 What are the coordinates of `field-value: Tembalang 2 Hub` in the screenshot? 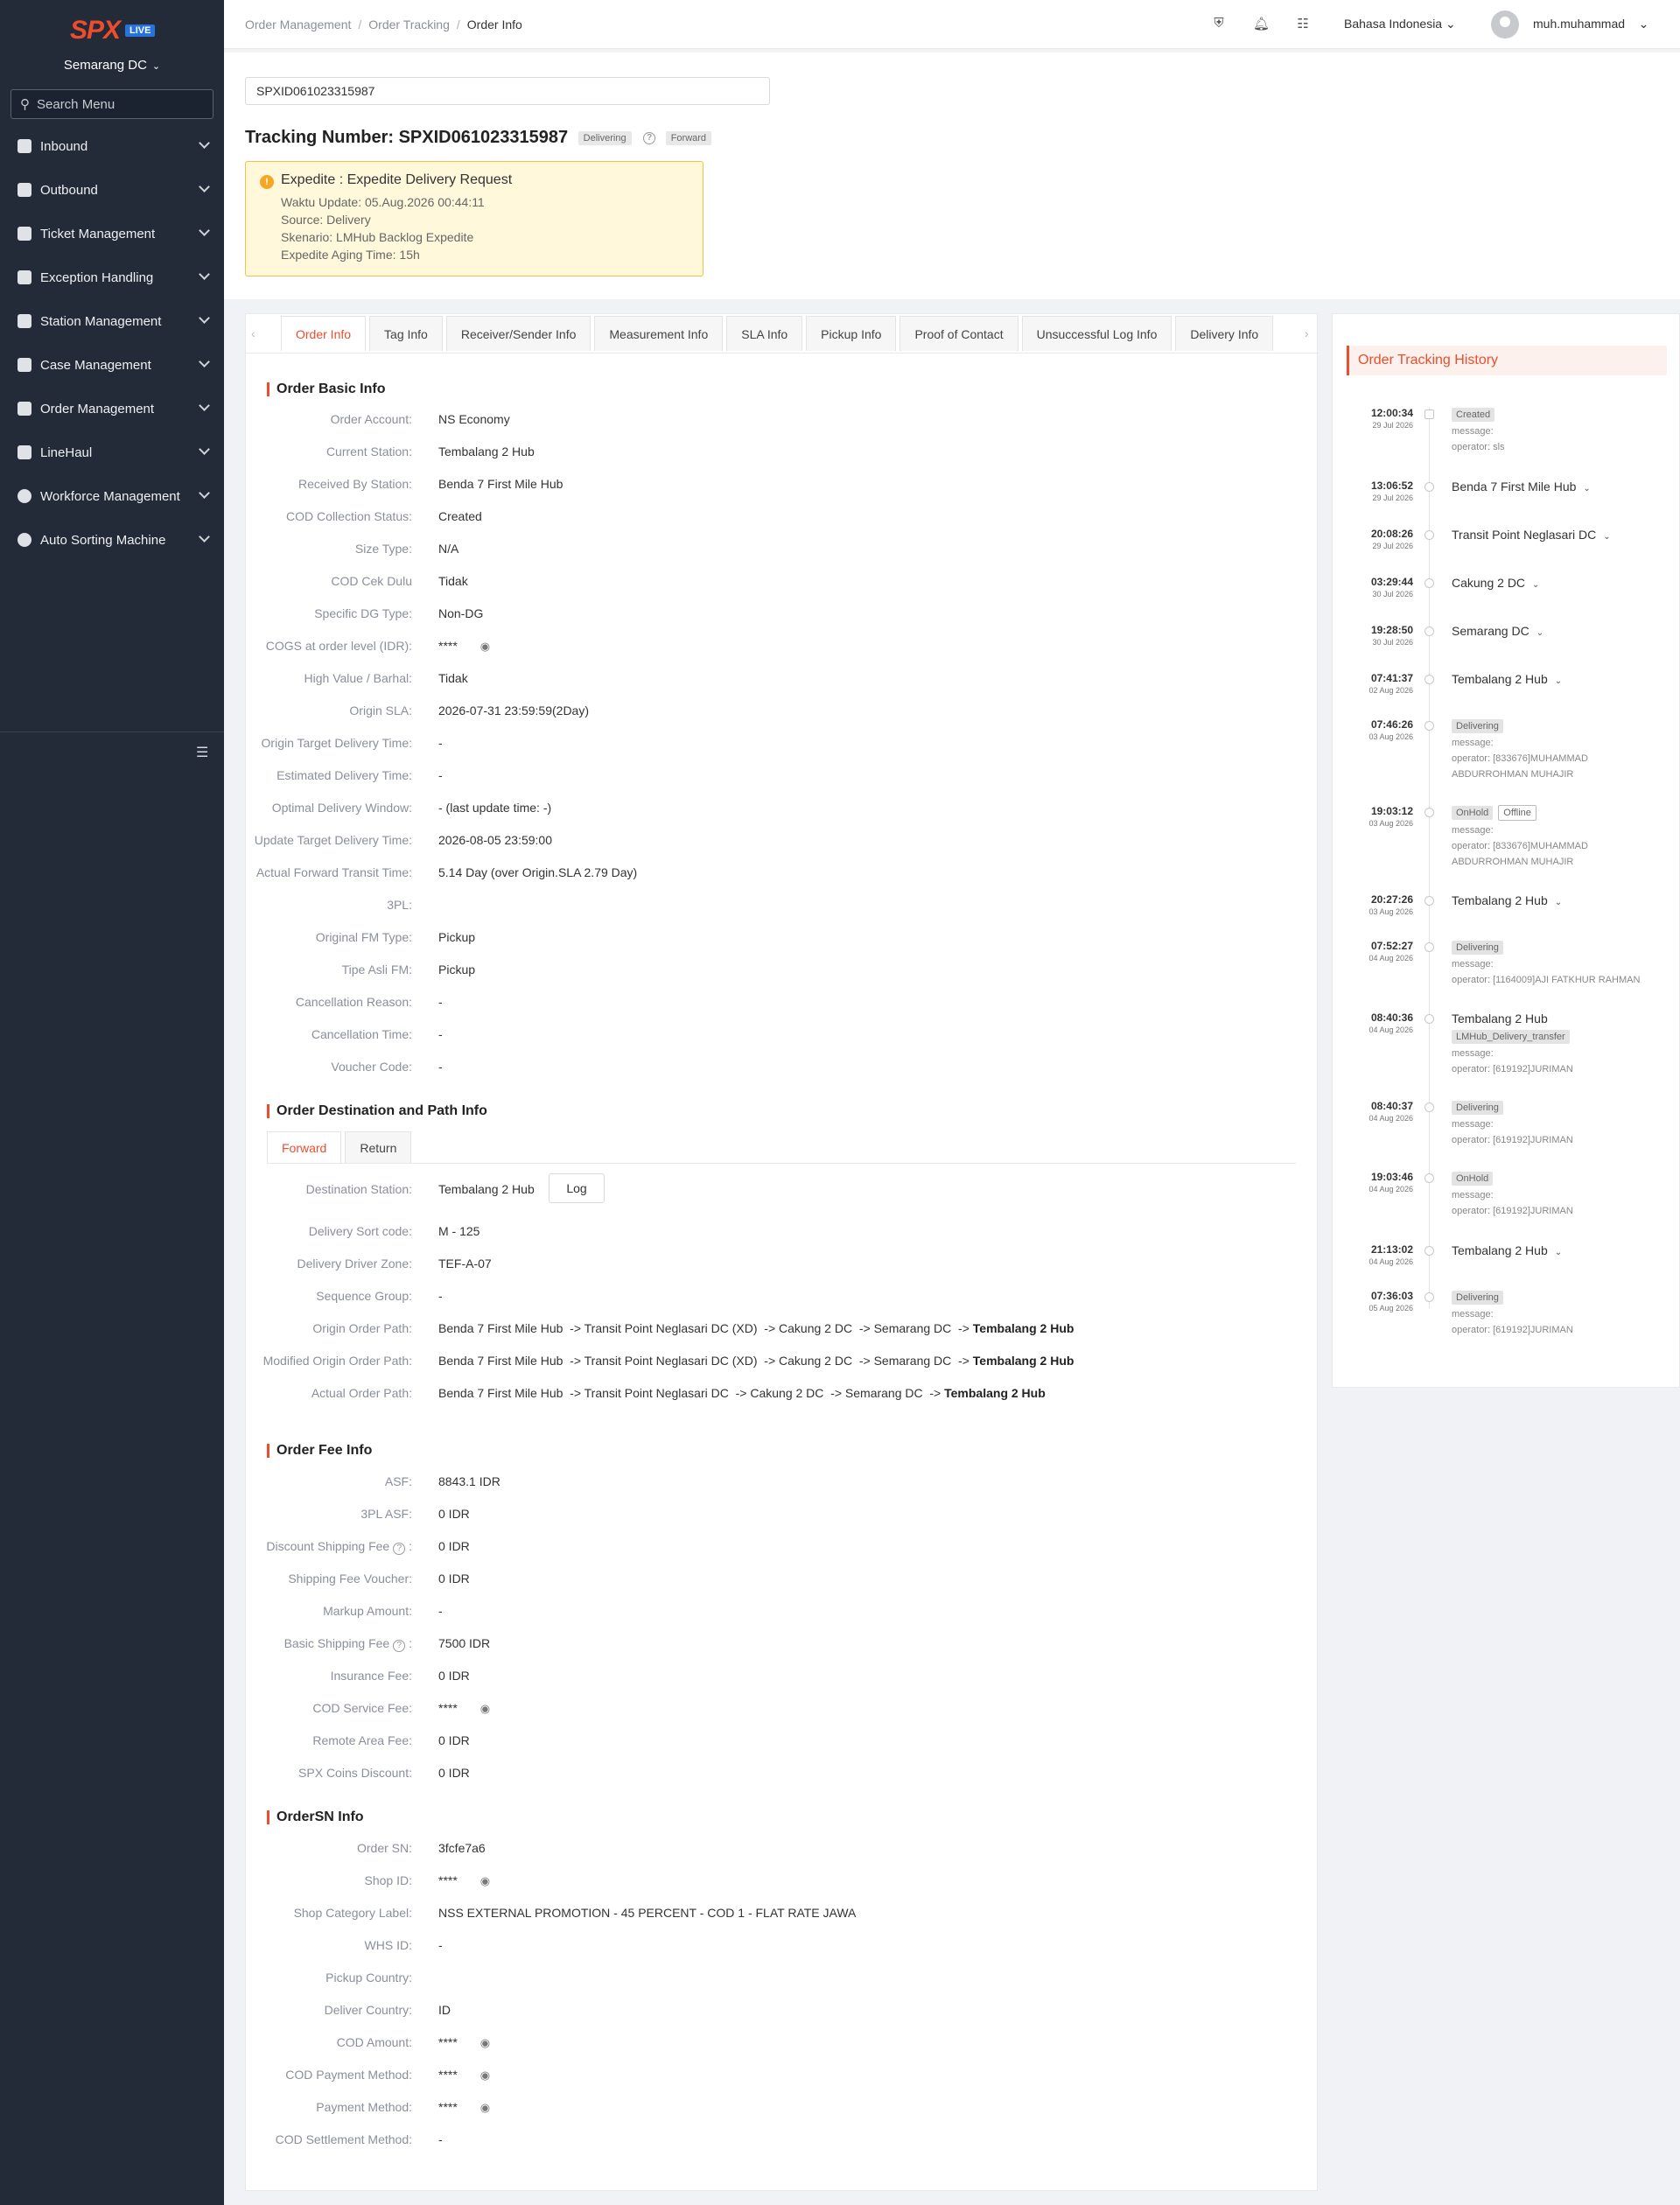 It's located at (486, 1189).